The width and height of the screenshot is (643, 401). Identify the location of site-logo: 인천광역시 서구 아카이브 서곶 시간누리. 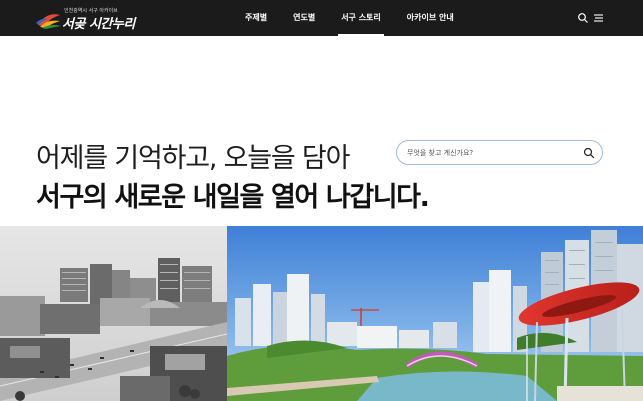
(96, 19).